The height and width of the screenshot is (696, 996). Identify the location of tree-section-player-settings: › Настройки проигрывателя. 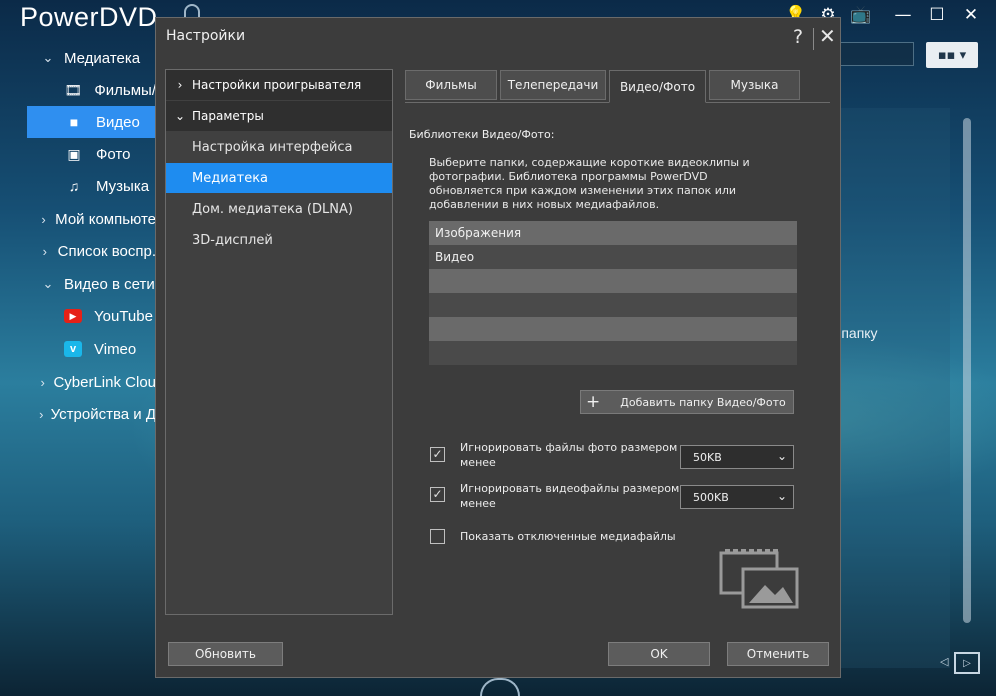
(279, 85).